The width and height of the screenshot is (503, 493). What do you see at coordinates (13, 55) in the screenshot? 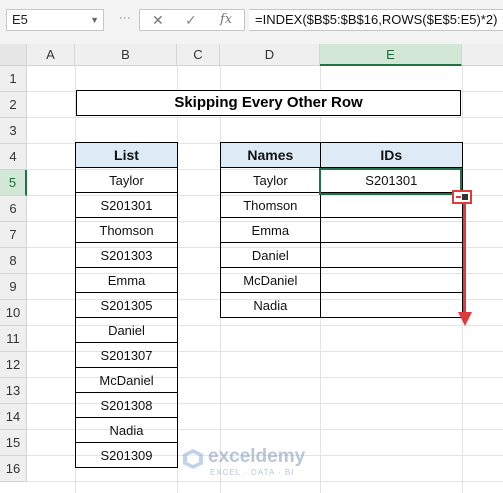
I see `select-all-corner` at bounding box center [13, 55].